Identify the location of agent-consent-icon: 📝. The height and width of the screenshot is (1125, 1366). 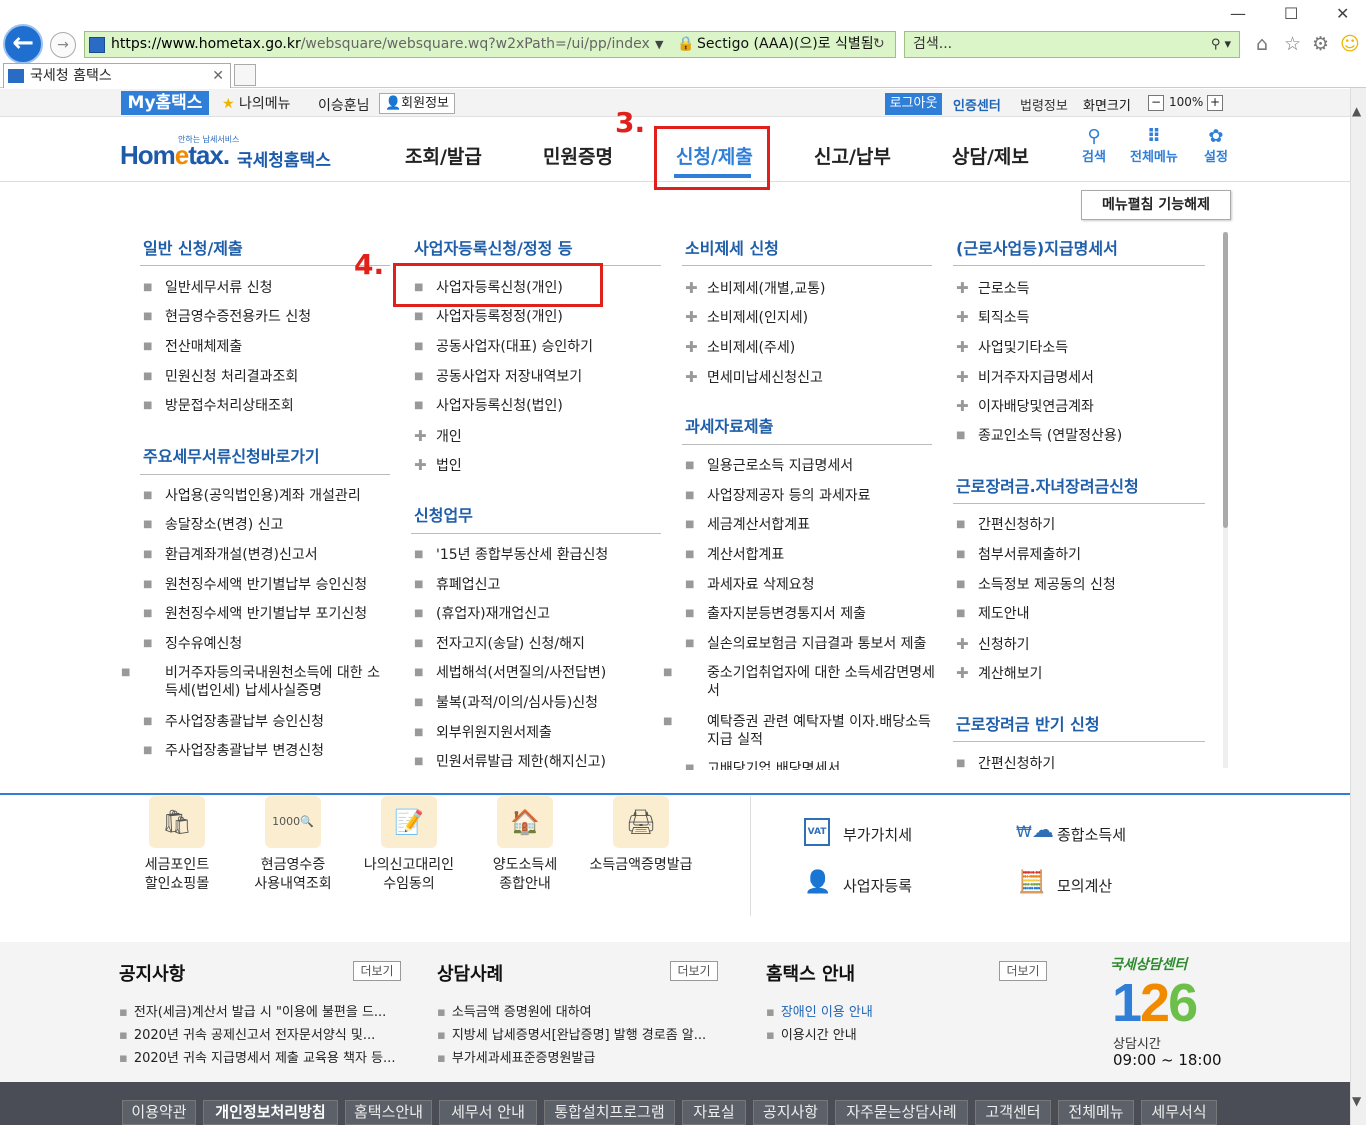
(409, 822).